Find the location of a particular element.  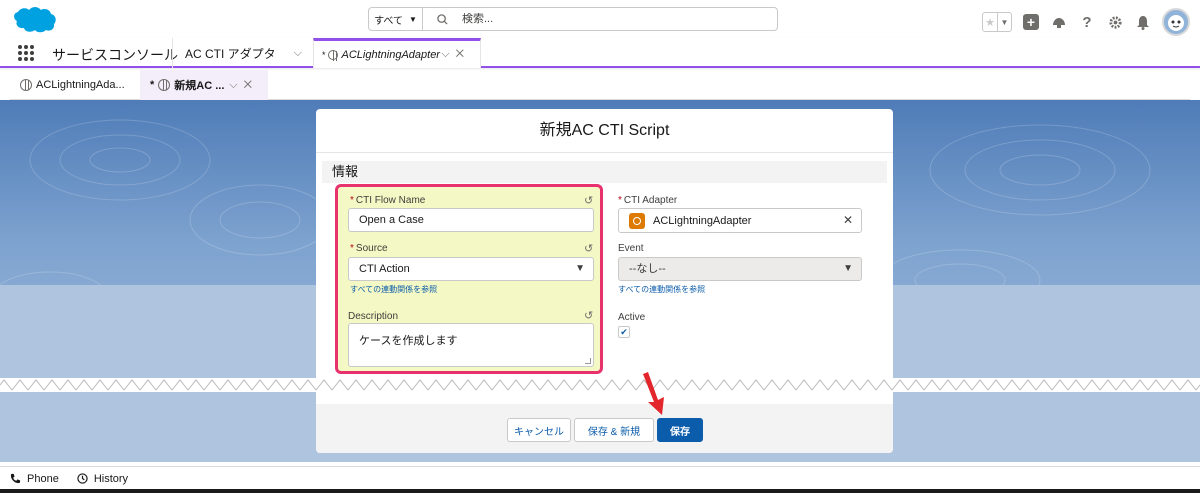

section-header: 情報 is located at coordinates (604, 172).